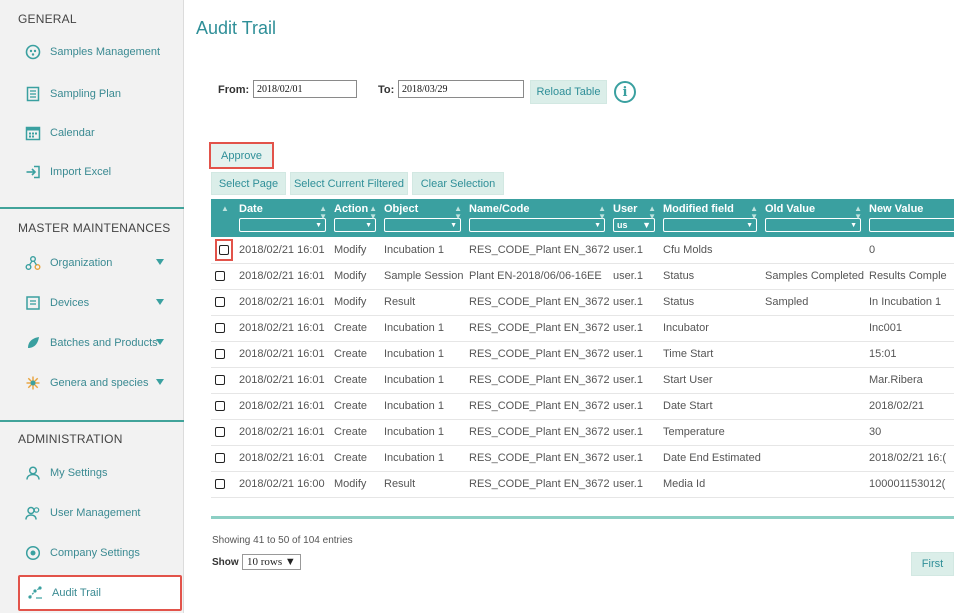 Image resolution: width=954 pixels, height=613 pixels. What do you see at coordinates (99, 553) in the screenshot?
I see `nav-company-settings: Company Settings` at bounding box center [99, 553].